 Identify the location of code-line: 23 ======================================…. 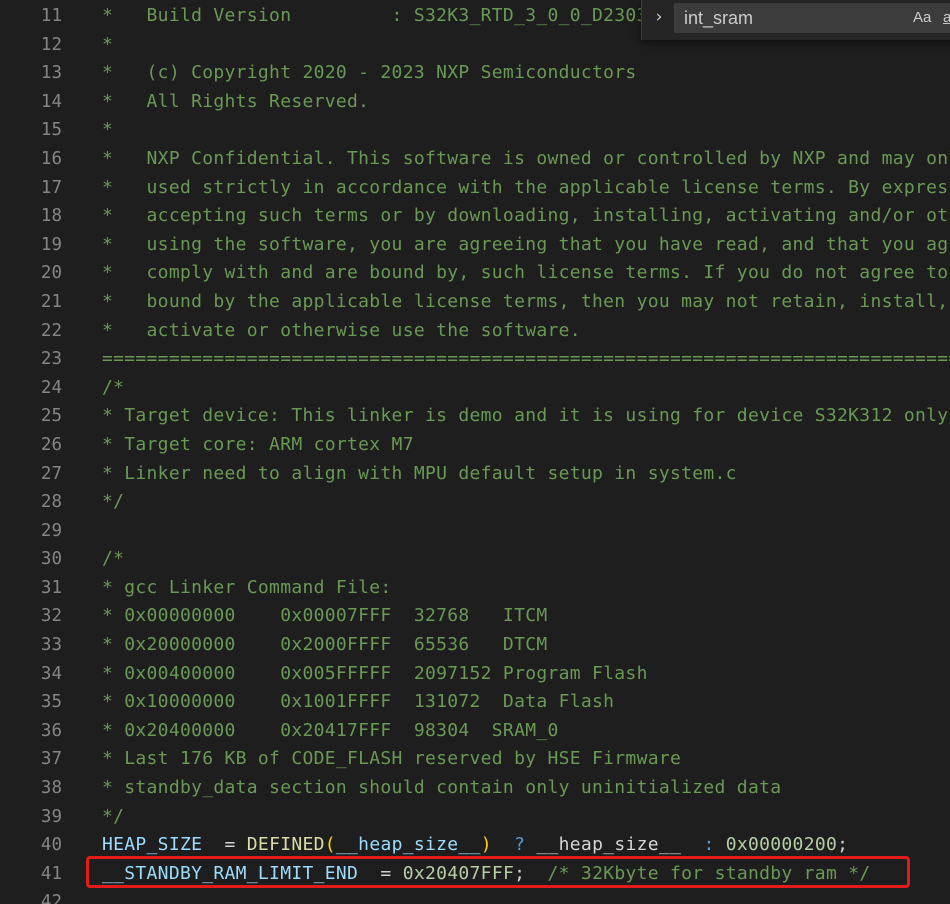
(475, 359).